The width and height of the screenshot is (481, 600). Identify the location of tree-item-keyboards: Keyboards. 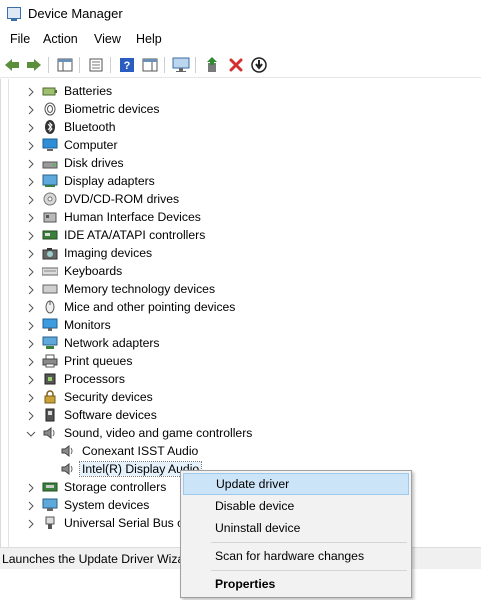
(75, 271).